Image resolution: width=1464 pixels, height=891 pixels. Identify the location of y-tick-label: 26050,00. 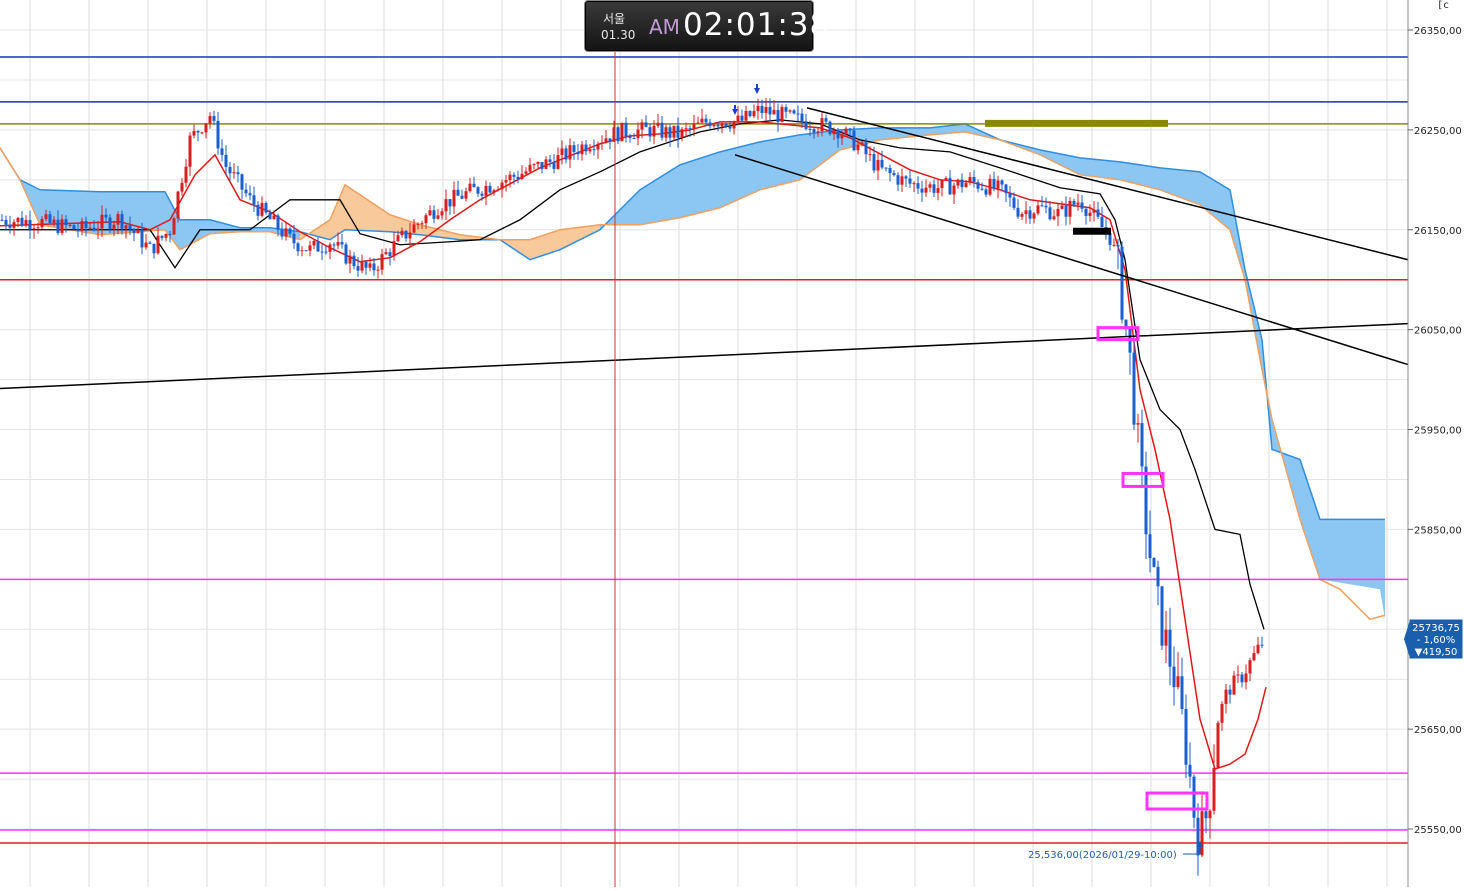
(1438, 331).